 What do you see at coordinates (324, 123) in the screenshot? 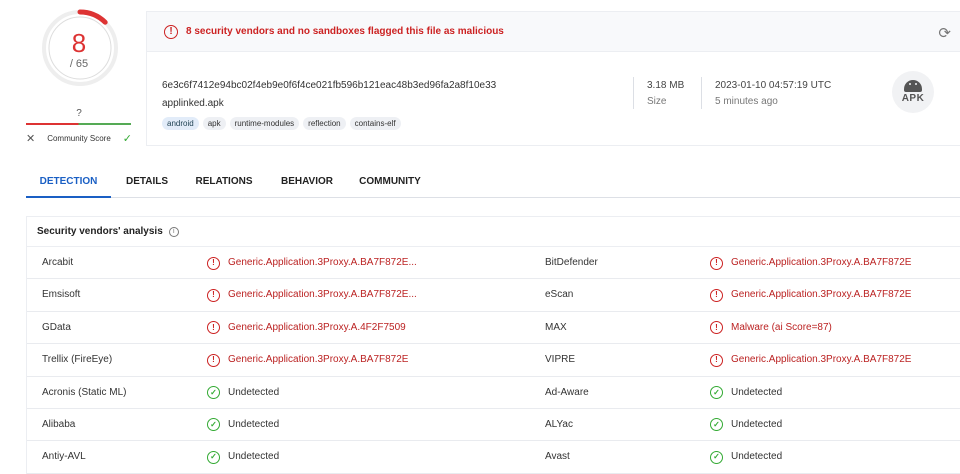
I see `tag-reflection: reflection` at bounding box center [324, 123].